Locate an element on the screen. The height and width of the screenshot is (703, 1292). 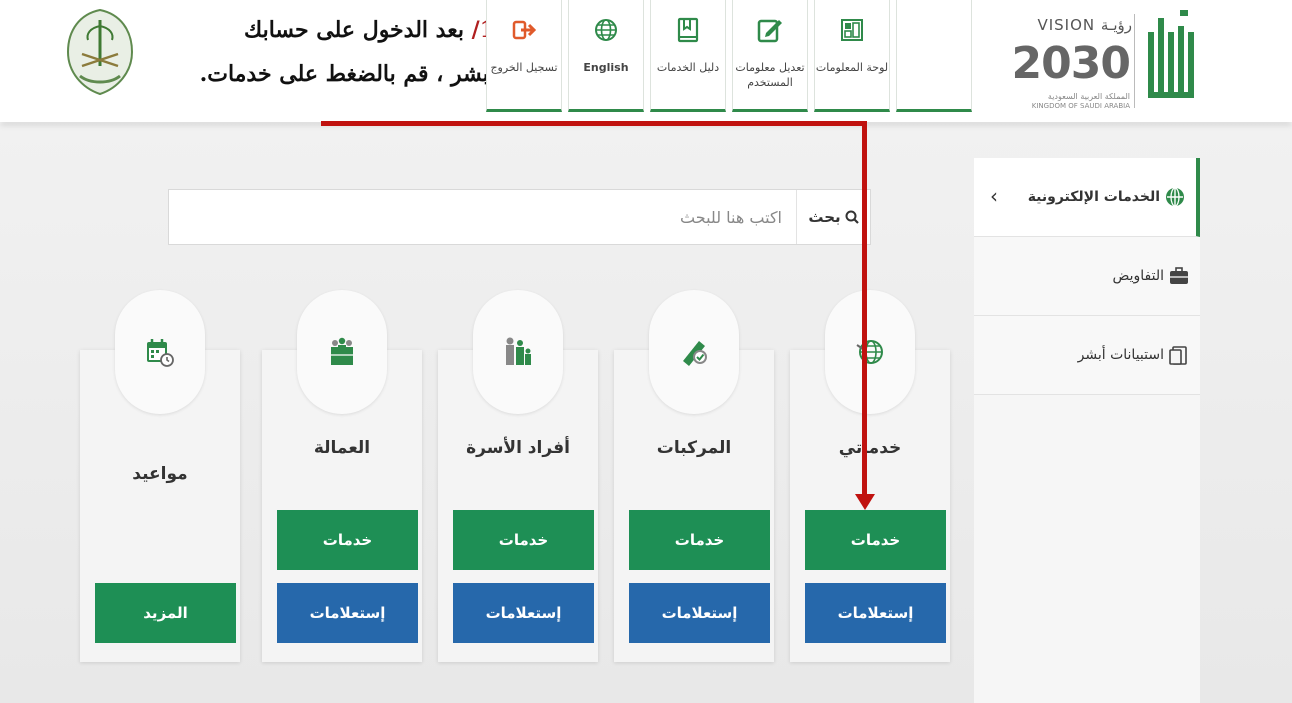
card-labor: العمالة خدمات إستعلامات is located at coordinates (342, 476).